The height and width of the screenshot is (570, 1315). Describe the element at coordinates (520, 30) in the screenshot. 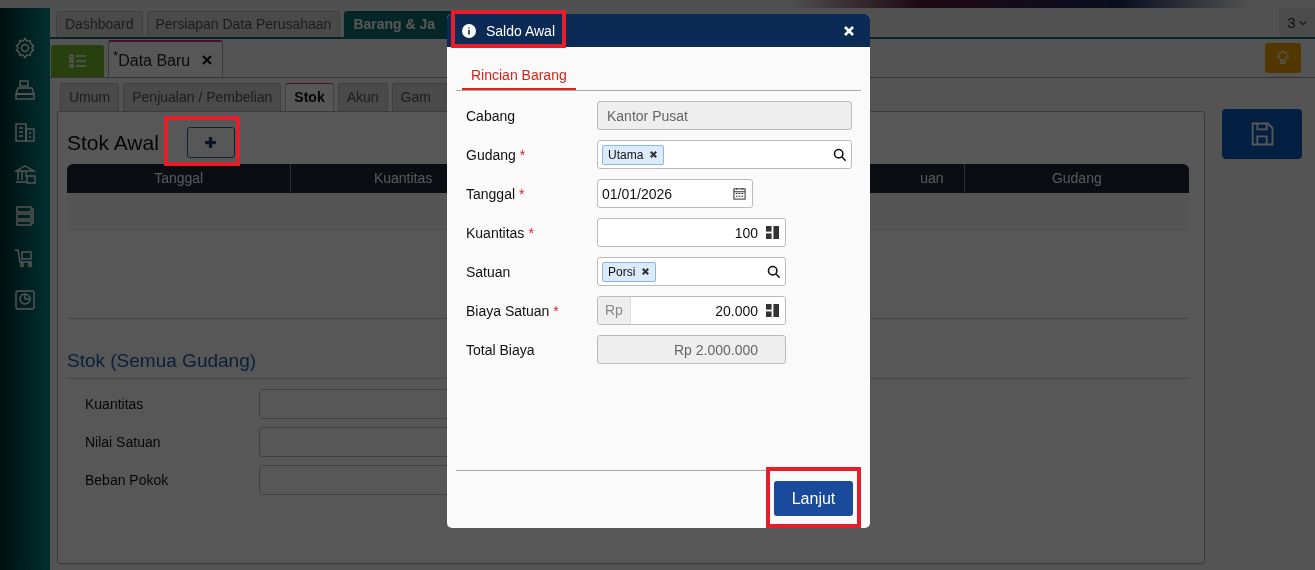

I see `dialog-title: Saldo Awal` at that location.